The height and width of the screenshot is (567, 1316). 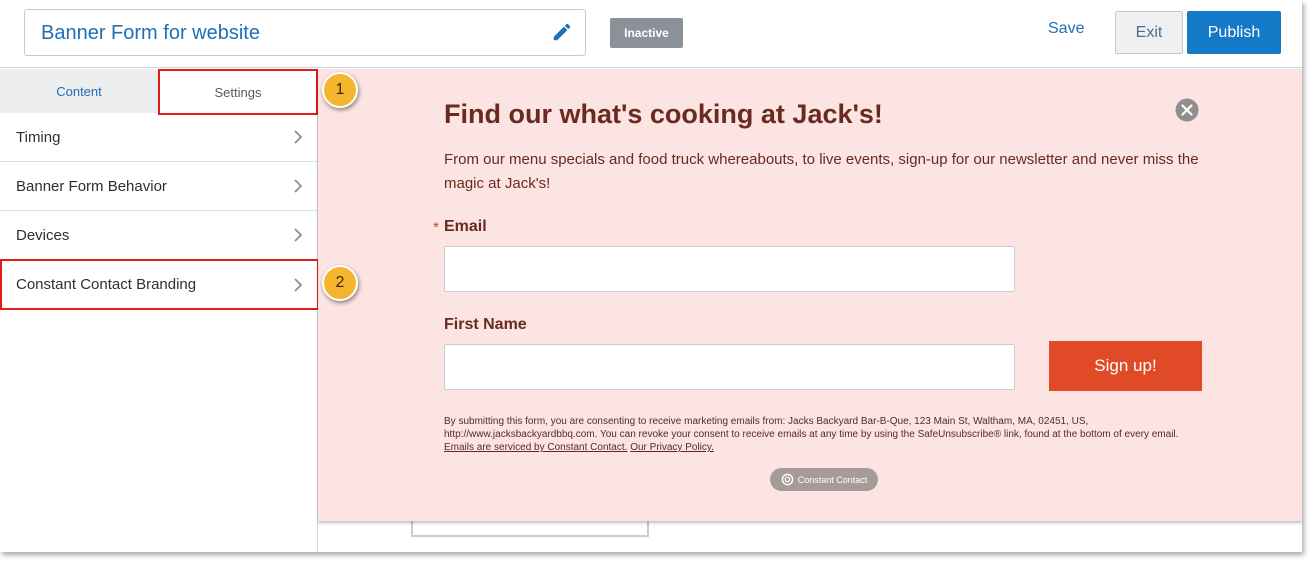 What do you see at coordinates (729, 367) in the screenshot?
I see `first-name-field` at bounding box center [729, 367].